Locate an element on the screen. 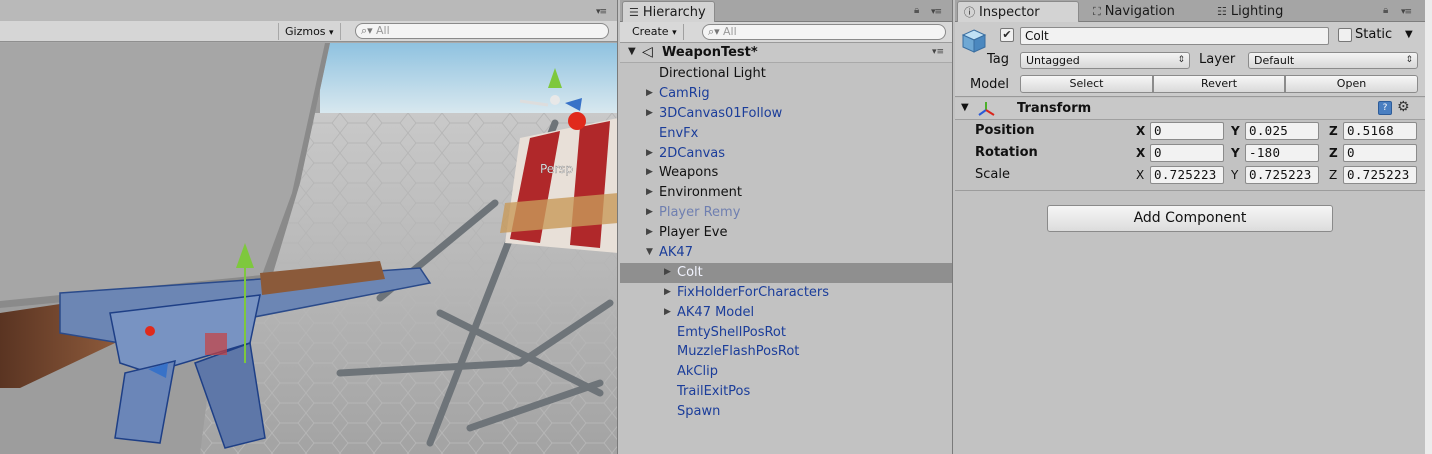 Image resolution: width=1432 pixels, height=454 pixels. hierarchy-item: ▶ AK47 Model is located at coordinates (786, 313).